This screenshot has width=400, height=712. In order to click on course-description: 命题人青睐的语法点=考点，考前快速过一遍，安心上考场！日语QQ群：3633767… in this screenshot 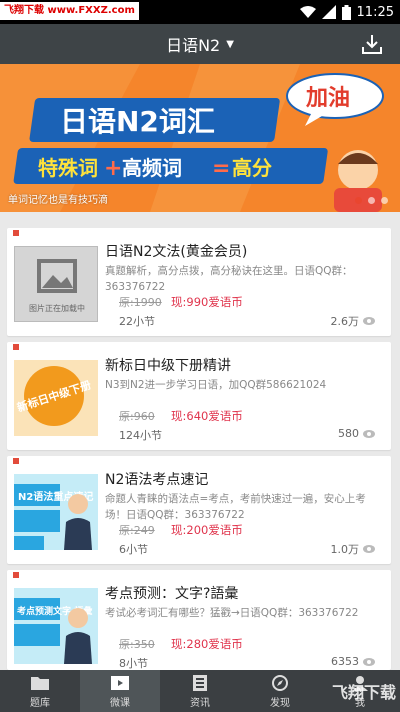, I will do `click(235, 507)`.